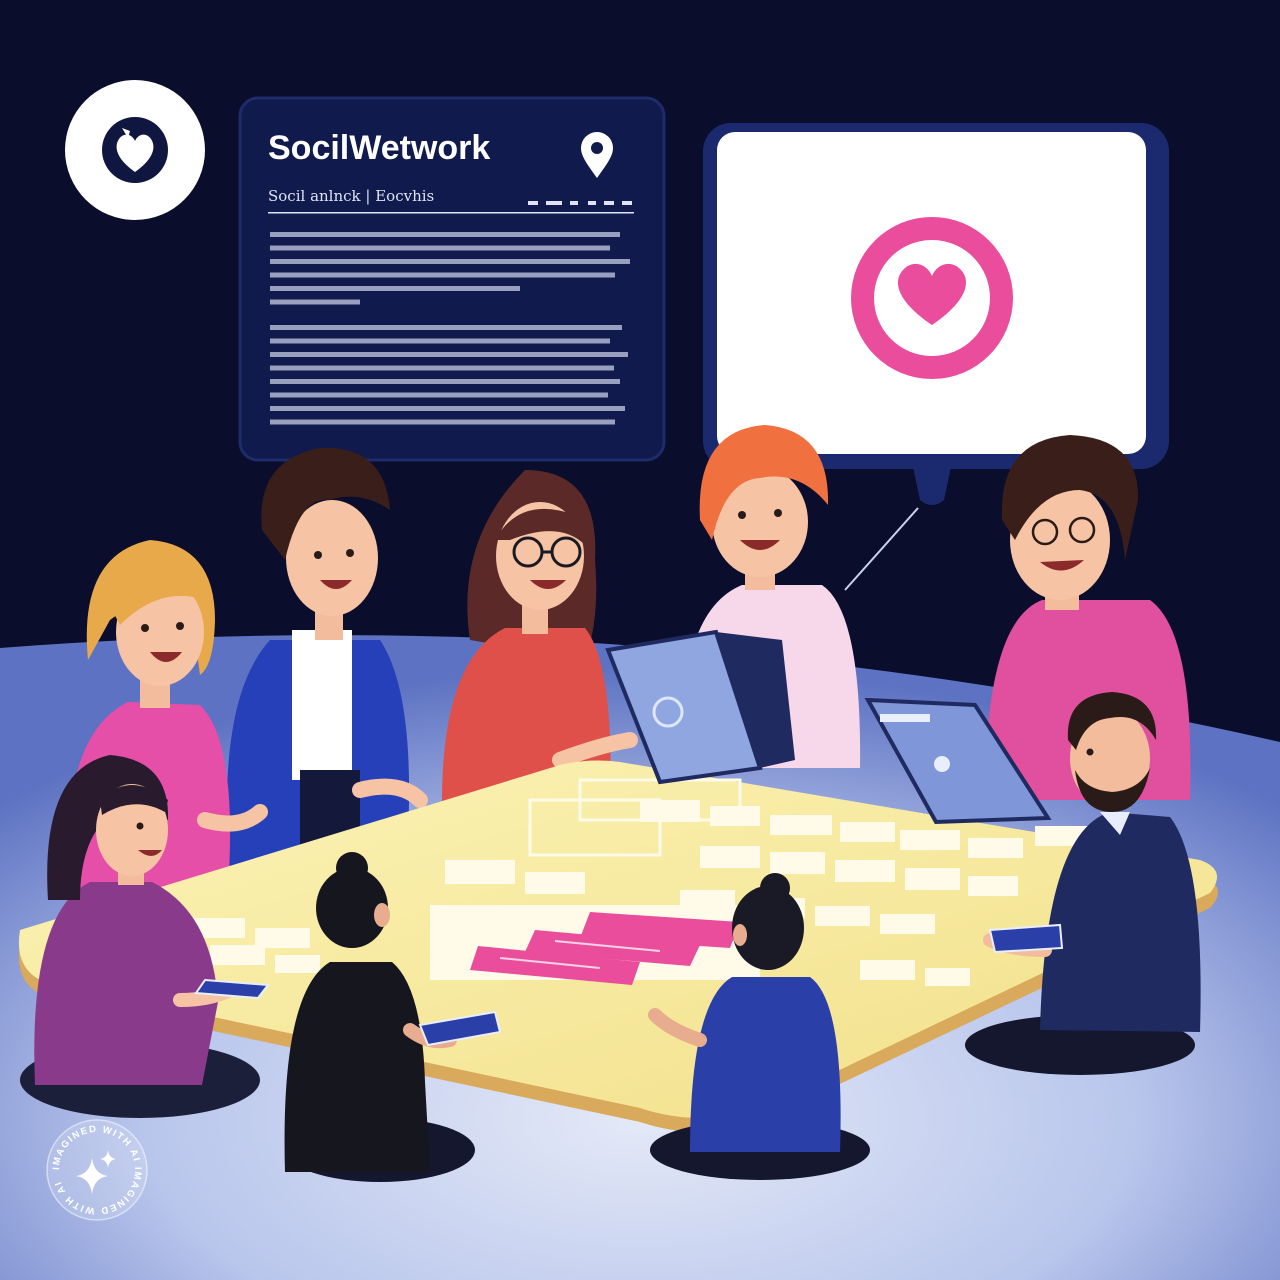 The image size is (1280, 1280). Describe the element at coordinates (351, 196) in the screenshot. I see `panel-subtitle: Socil anlnck | Eocvhis` at that location.